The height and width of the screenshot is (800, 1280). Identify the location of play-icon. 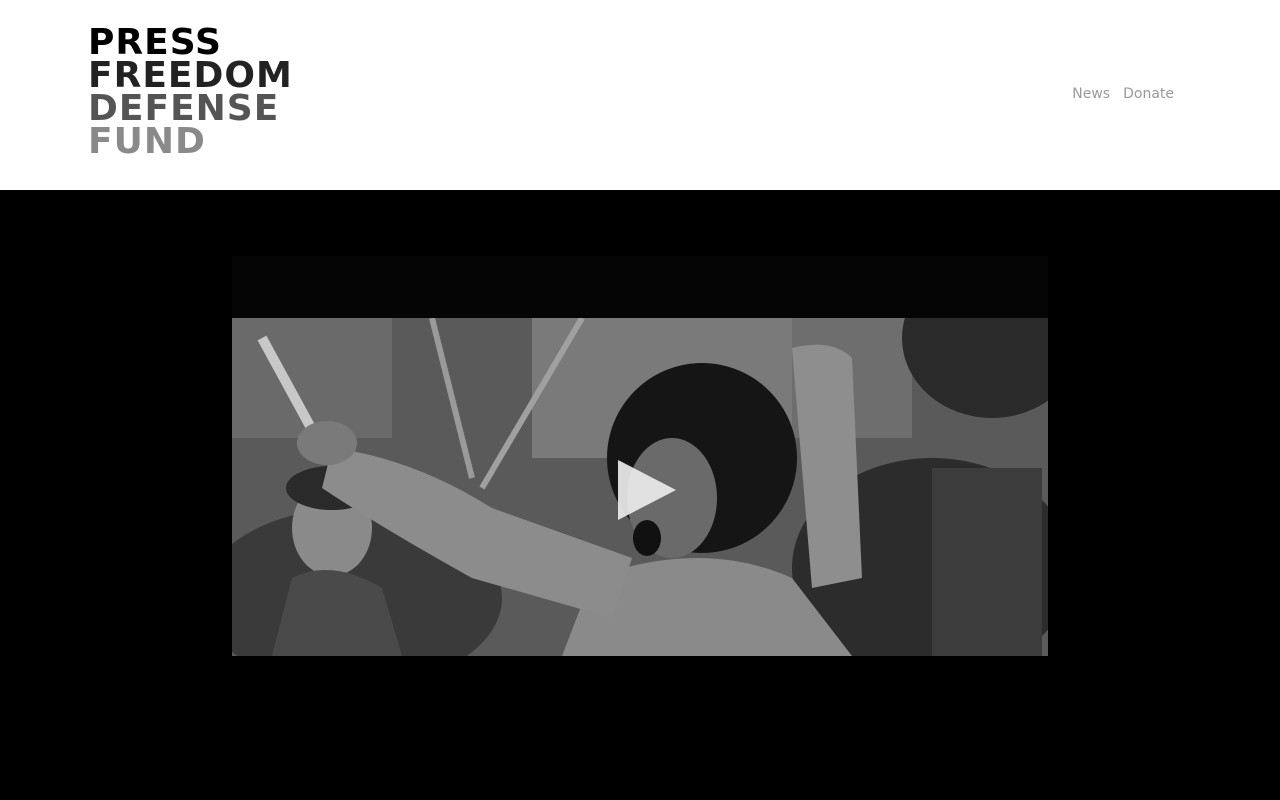
(647, 490).